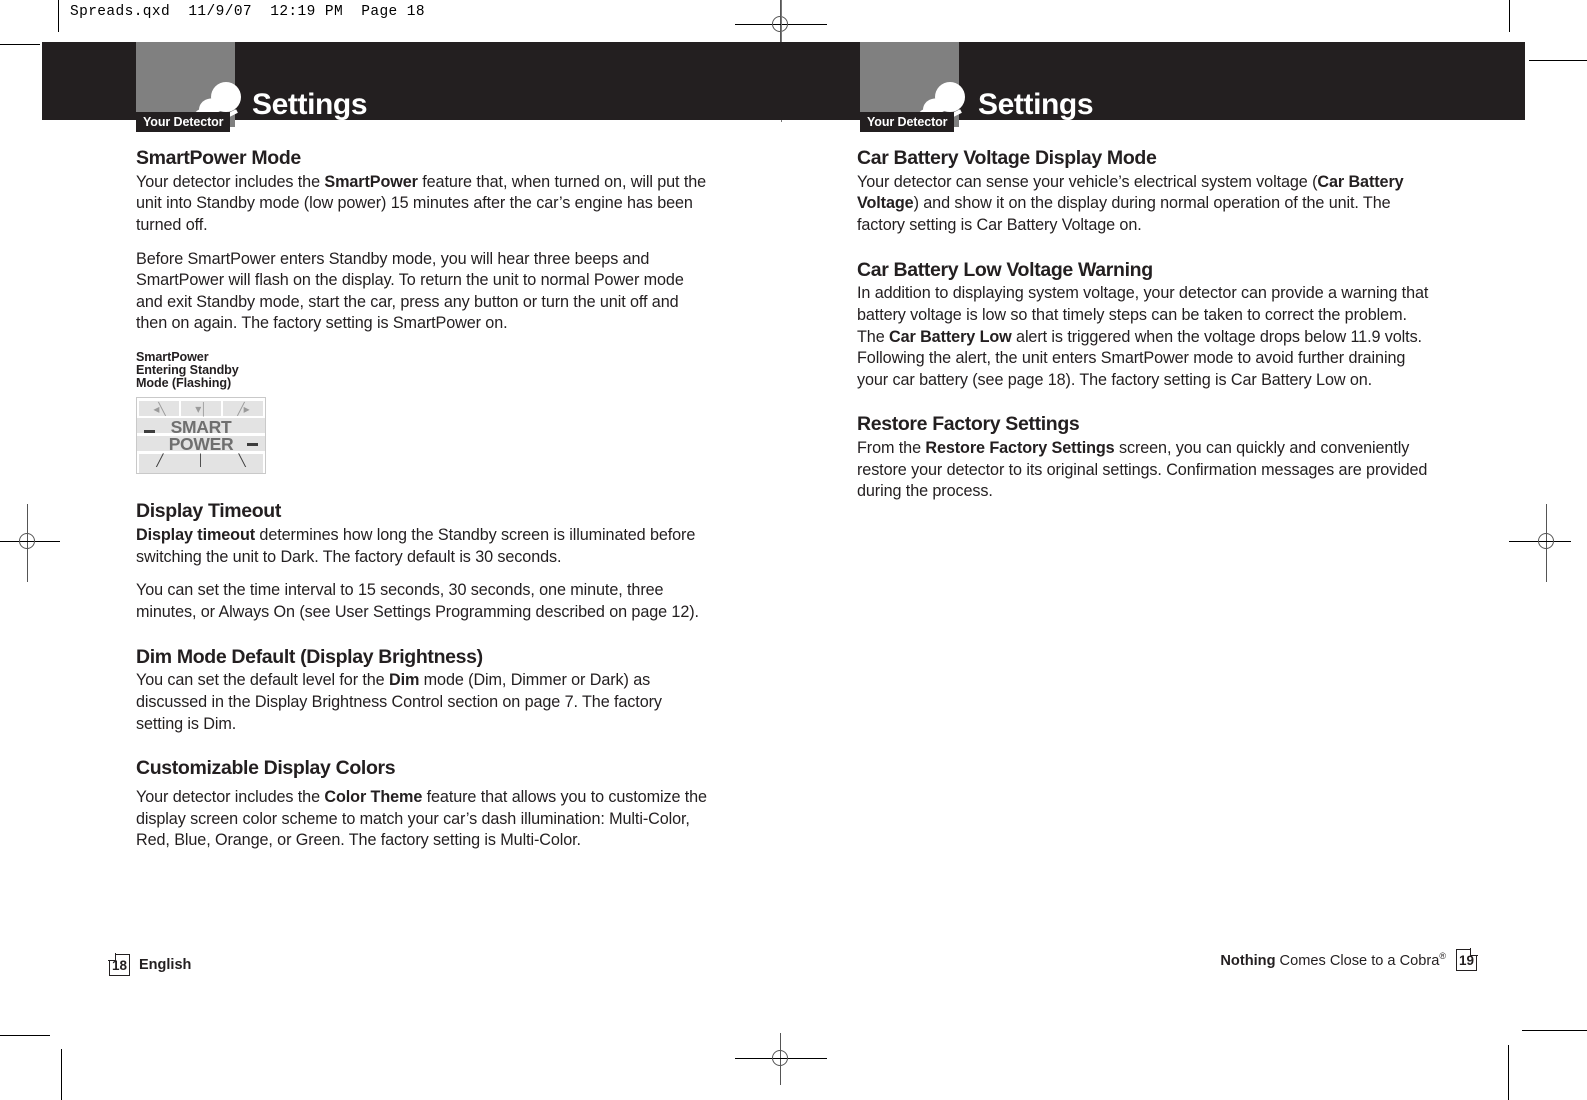 This screenshot has width=1587, height=1100. I want to click on chapter-badge-label-left: Your Detector, so click(183, 122).